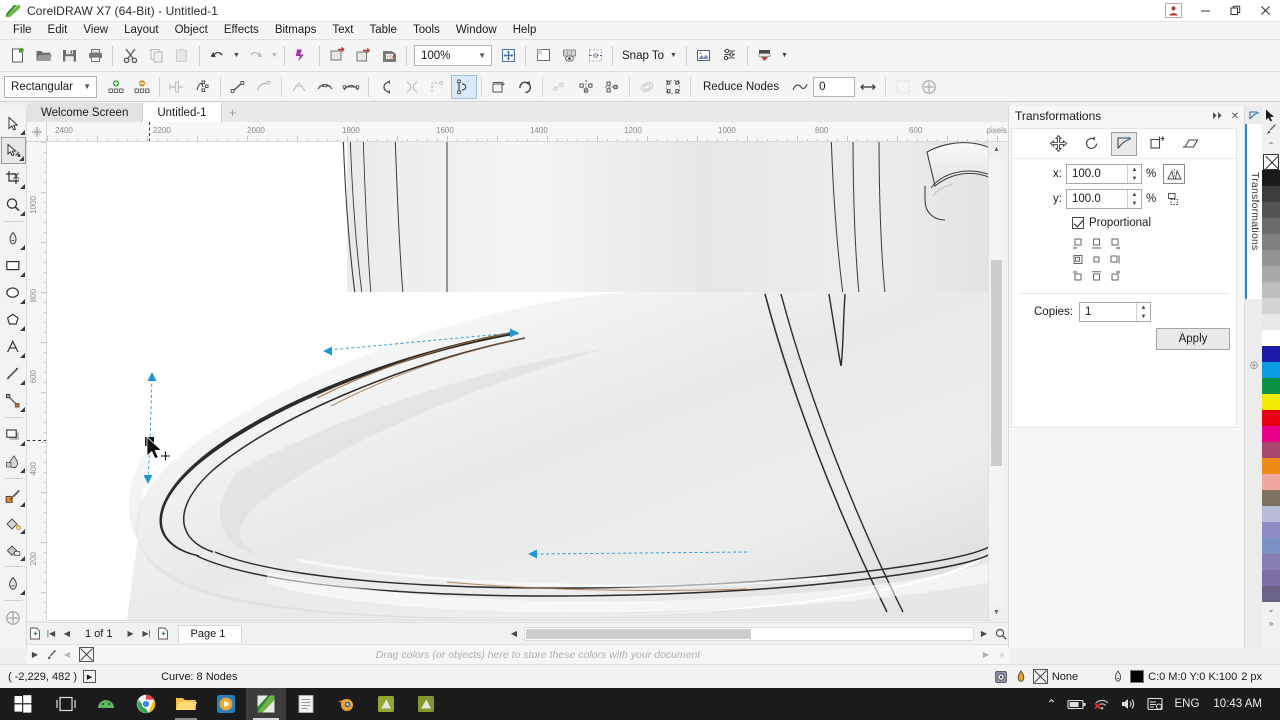 This screenshot has width=1280, height=720. What do you see at coordinates (191, 30) in the screenshot?
I see `menu-object: Object` at bounding box center [191, 30].